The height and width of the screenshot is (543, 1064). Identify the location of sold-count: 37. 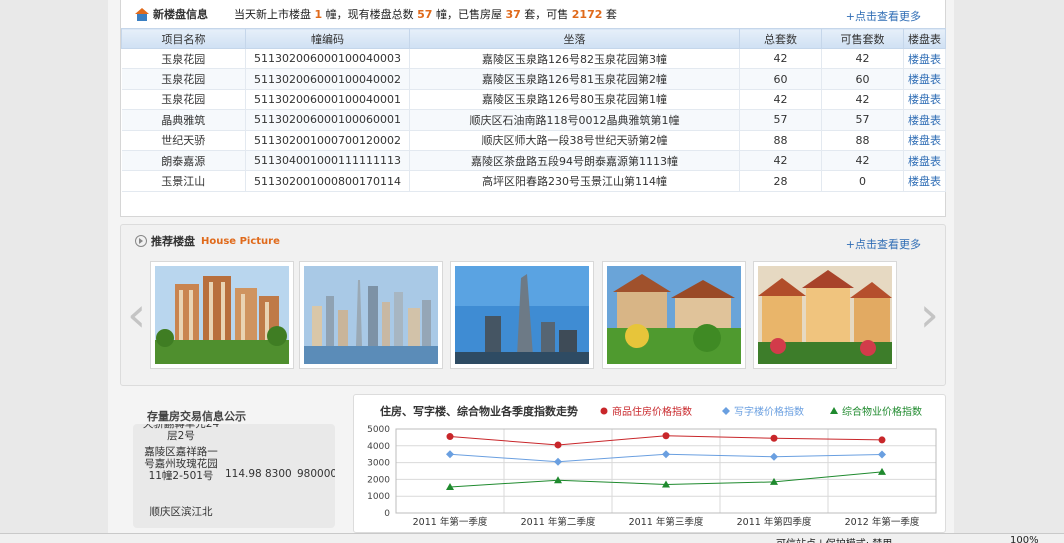
(513, 14).